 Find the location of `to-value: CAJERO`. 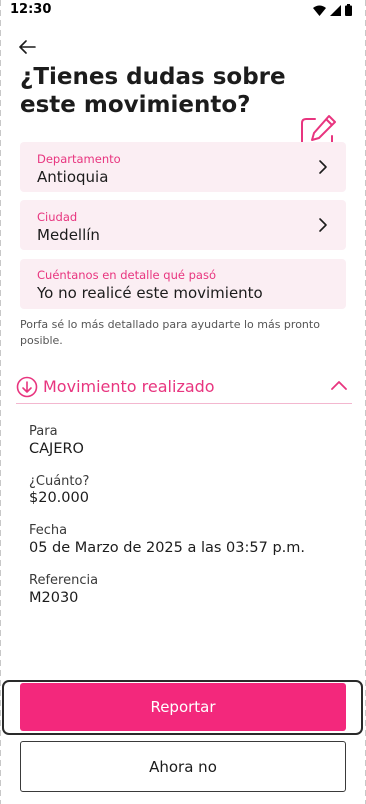

to-value: CAJERO is located at coordinates (56, 449).